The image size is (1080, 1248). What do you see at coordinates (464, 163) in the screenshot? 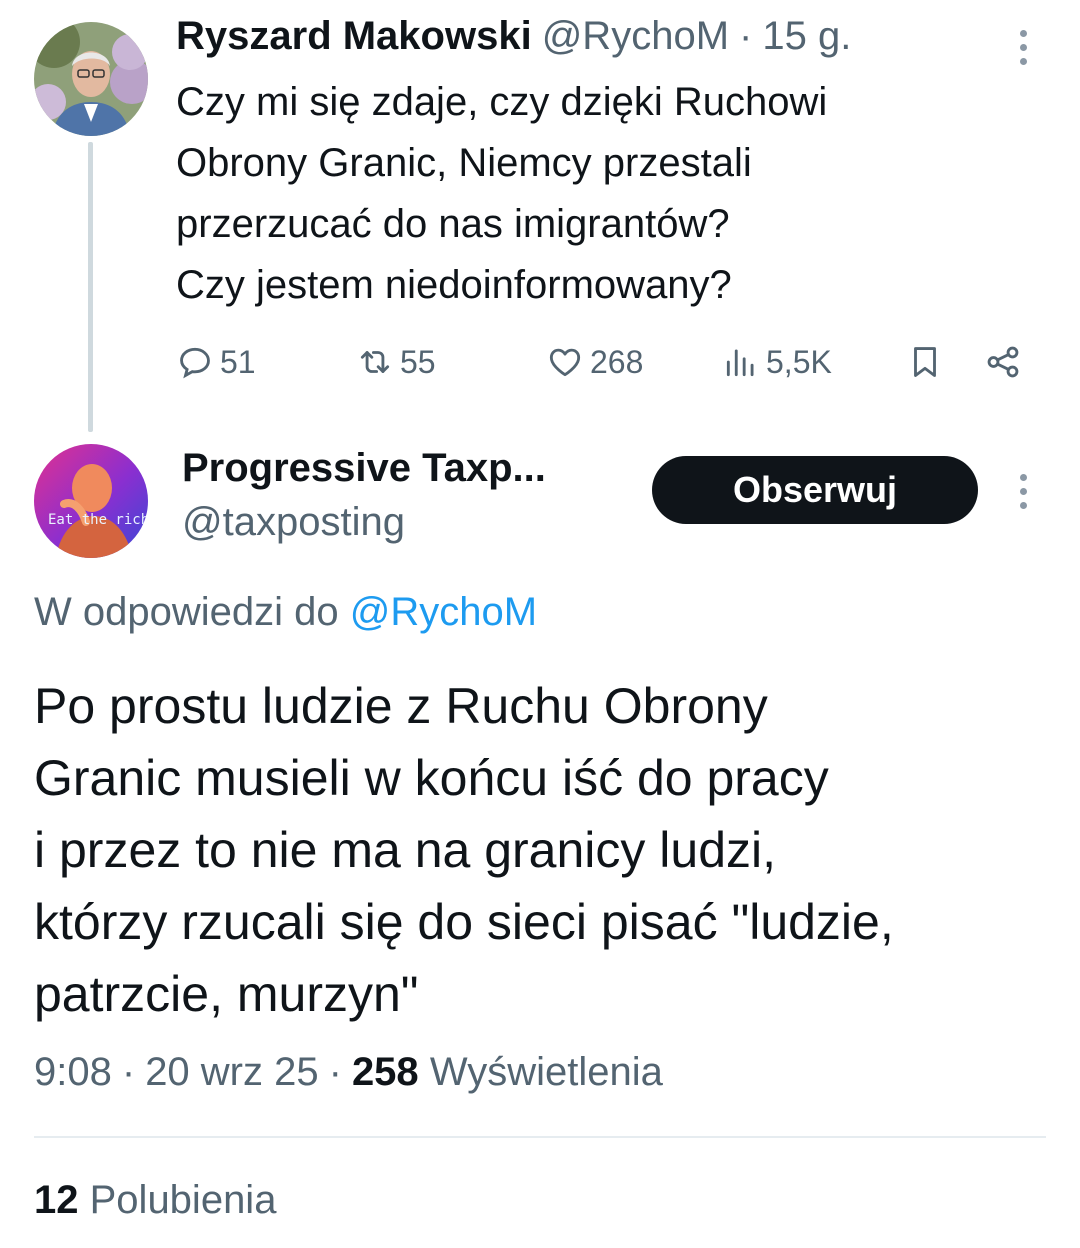
I see `parent-tweet-line: Obrony Granic, Niemcy przestali` at bounding box center [464, 163].